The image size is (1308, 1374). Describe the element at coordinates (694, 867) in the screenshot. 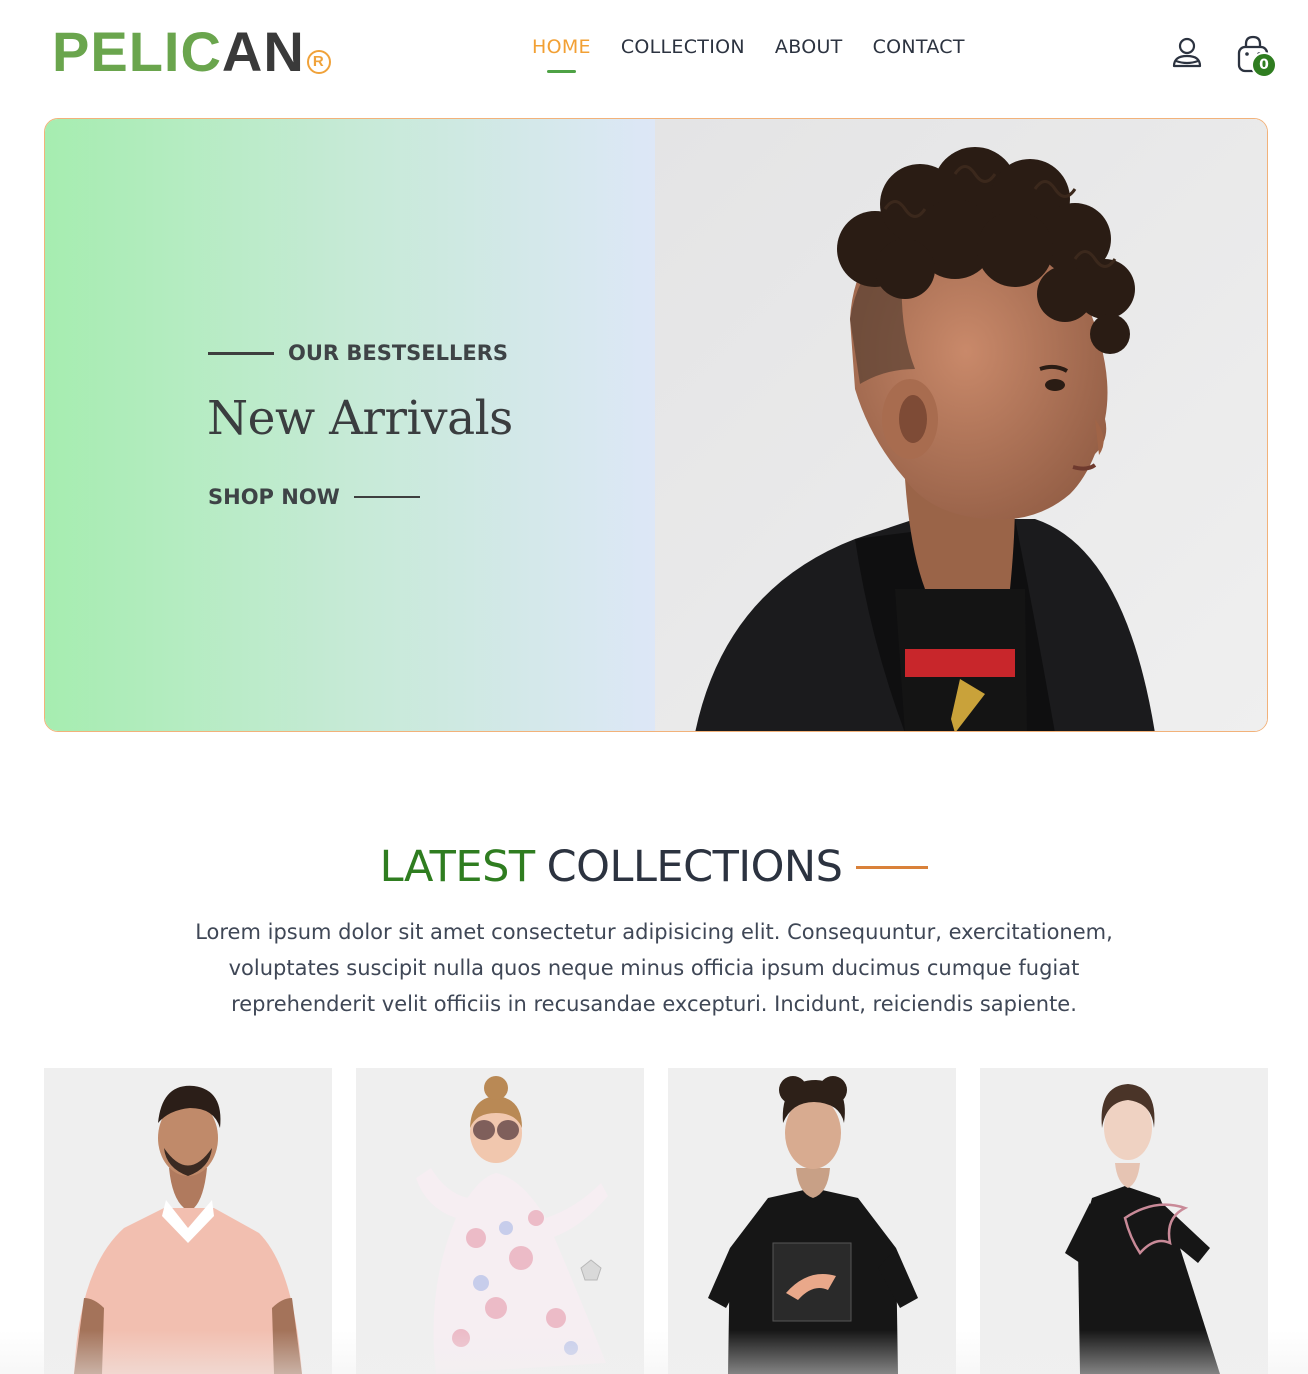

I see `section-title-dark: COLLECTIONS` at that location.